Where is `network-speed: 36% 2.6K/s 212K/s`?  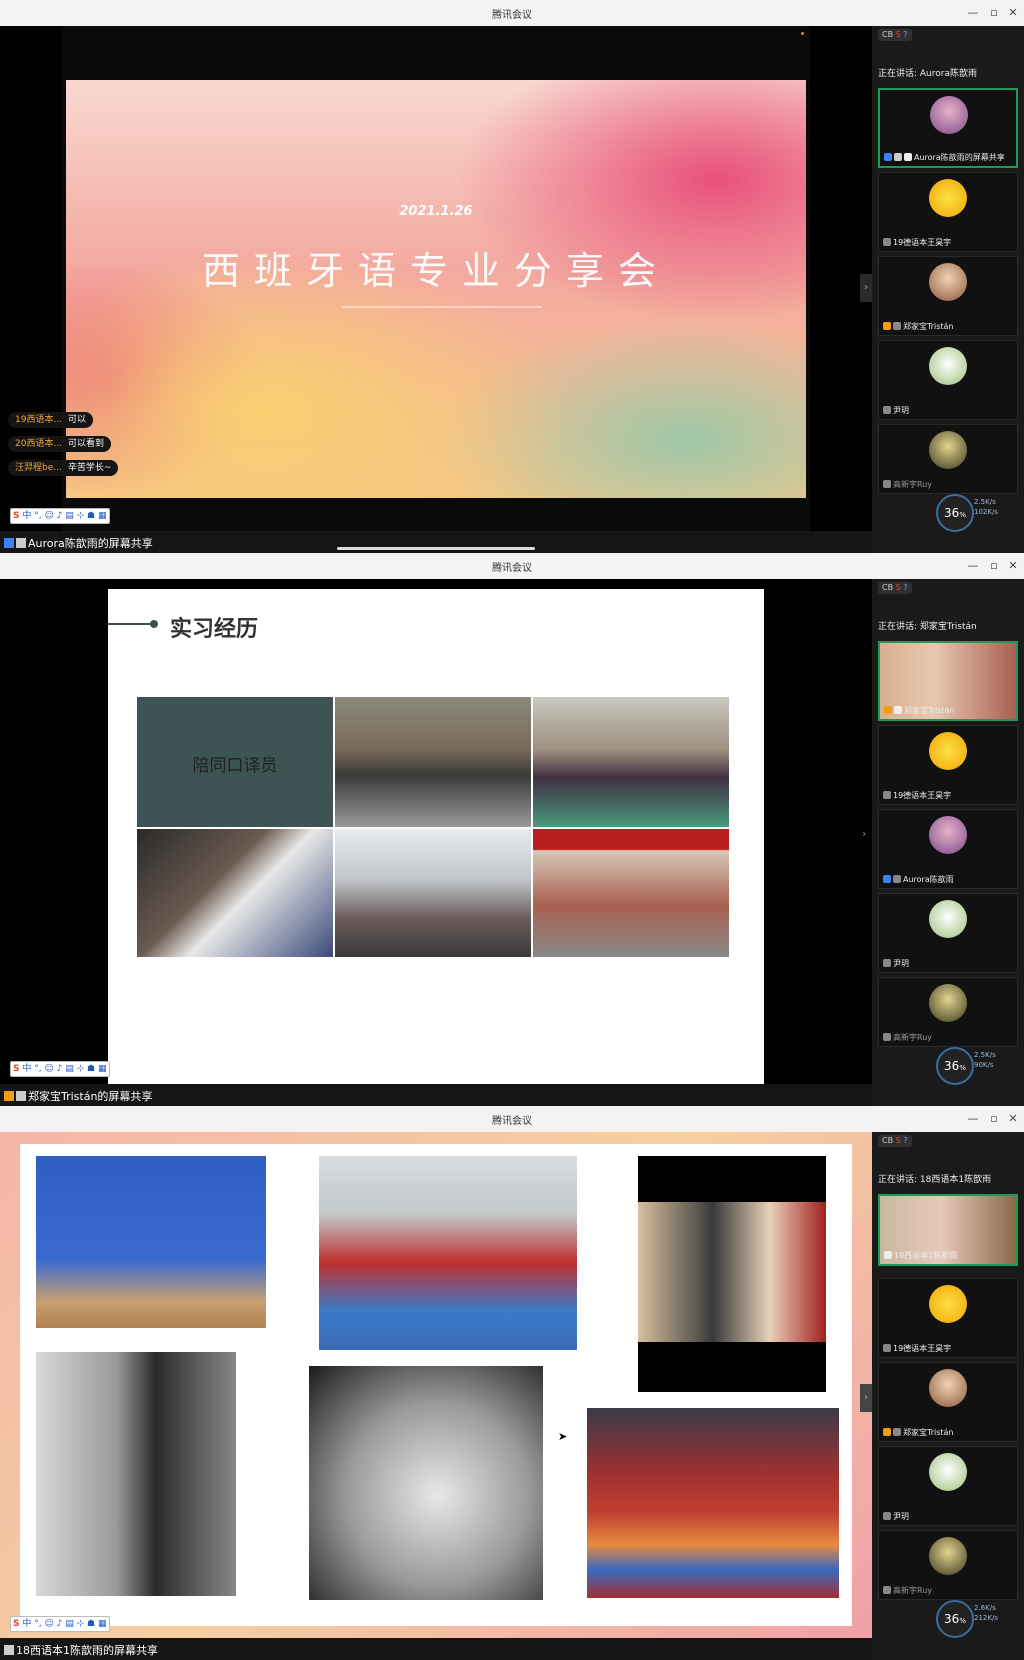
network-speed: 36% 2.6K/s 212K/s is located at coordinates (948, 1619).